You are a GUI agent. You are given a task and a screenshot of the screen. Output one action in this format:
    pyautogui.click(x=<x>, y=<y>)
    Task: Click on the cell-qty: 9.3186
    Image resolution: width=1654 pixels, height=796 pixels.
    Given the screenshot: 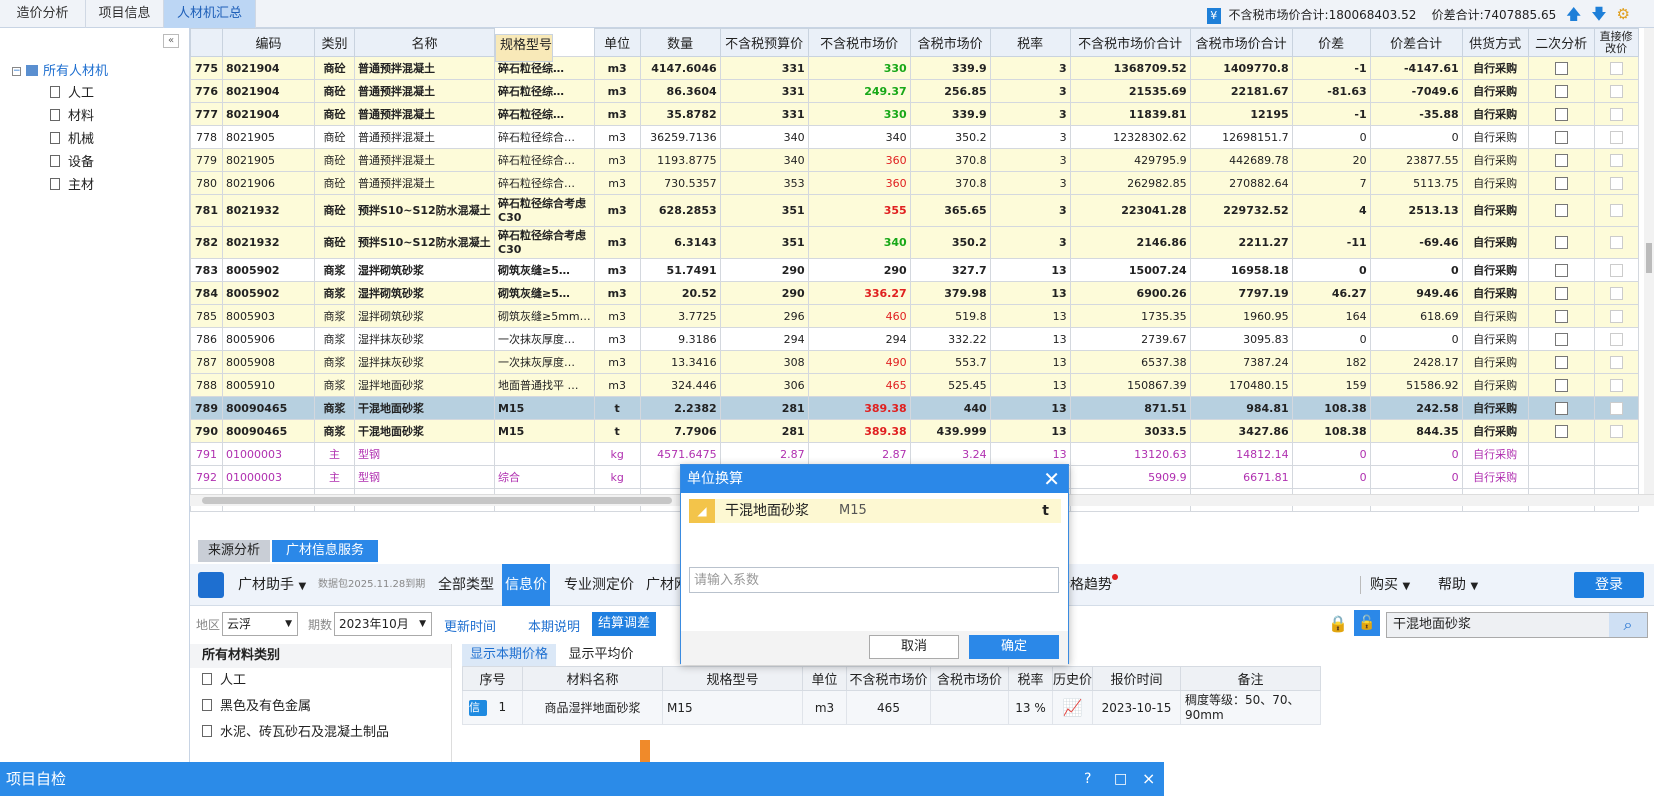 What is the action you would take?
    pyautogui.click(x=680, y=339)
    